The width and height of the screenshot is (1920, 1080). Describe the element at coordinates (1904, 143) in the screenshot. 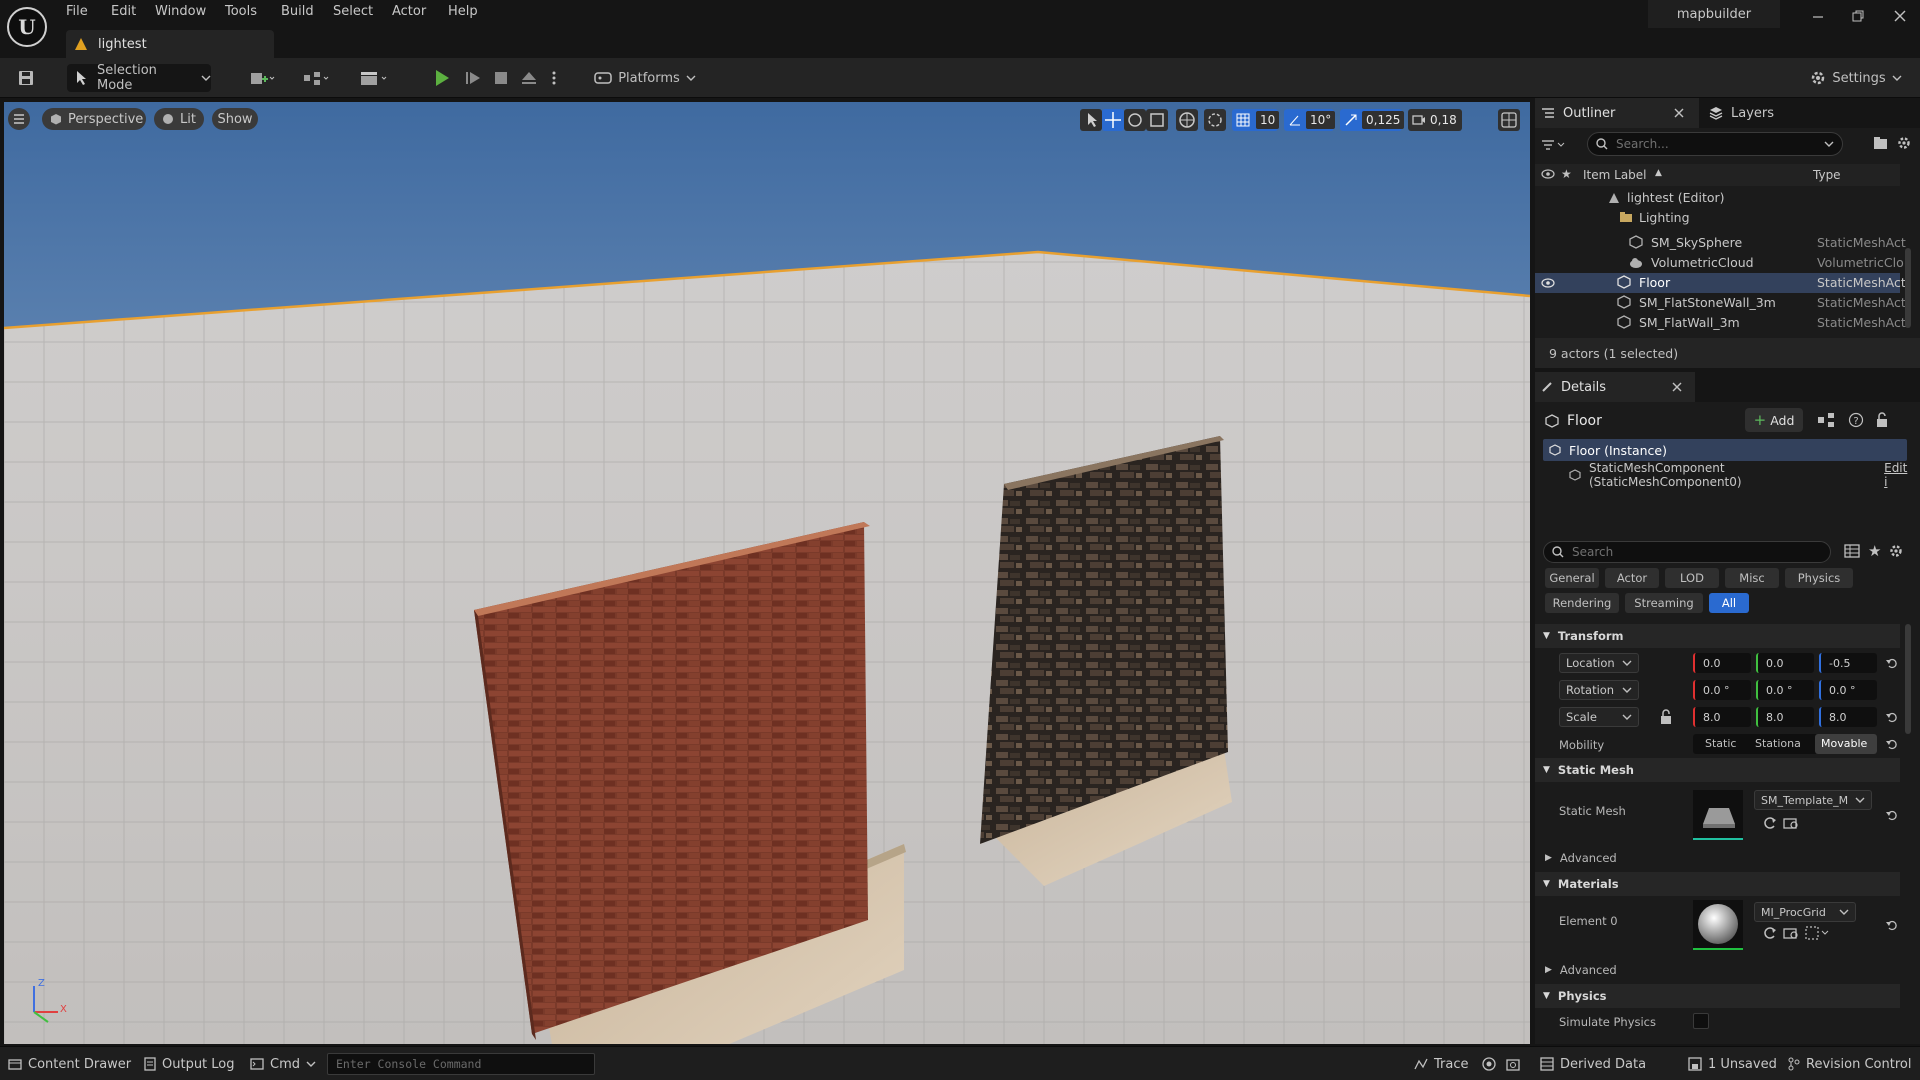

I see `outliner-settings-gear-icon` at that location.